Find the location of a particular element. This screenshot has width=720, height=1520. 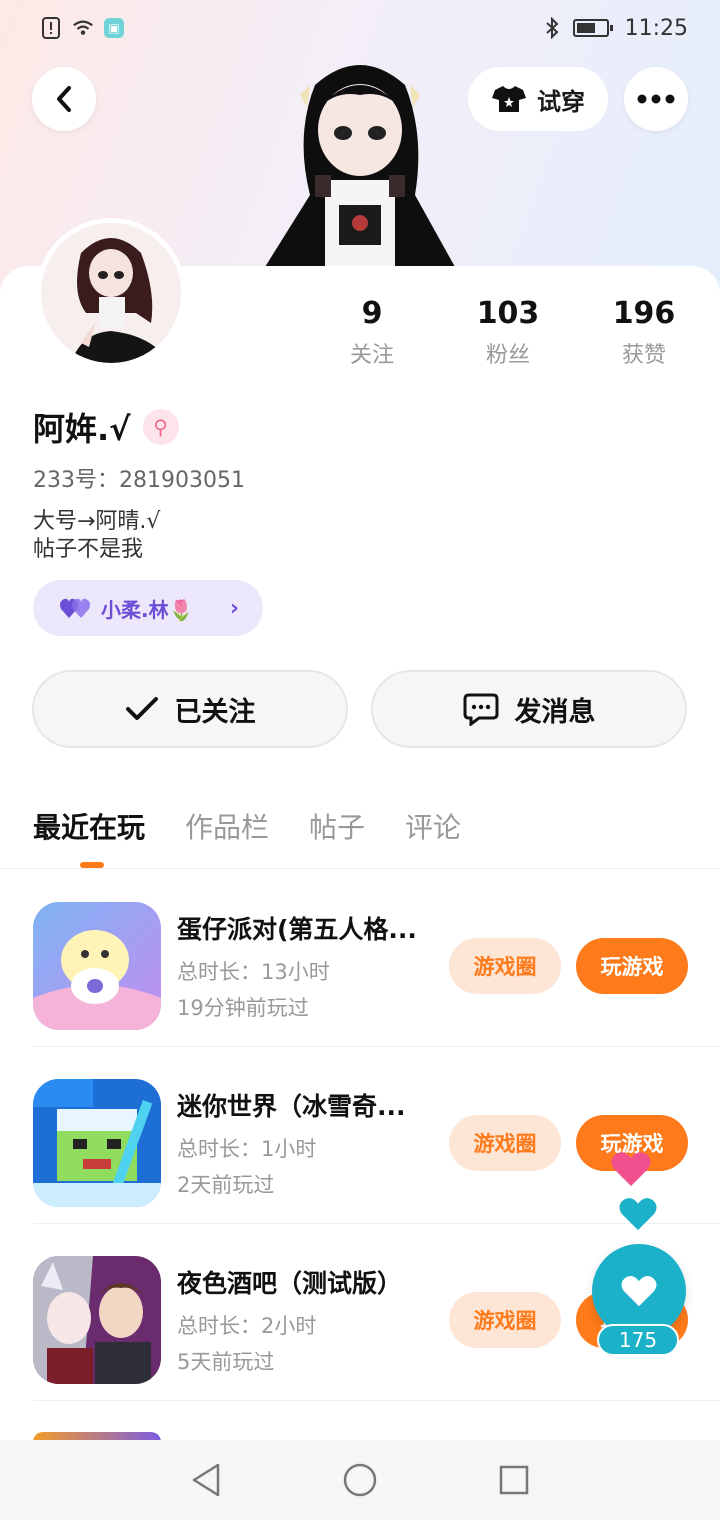

like-count-badge: 175 is located at coordinates (638, 1340).